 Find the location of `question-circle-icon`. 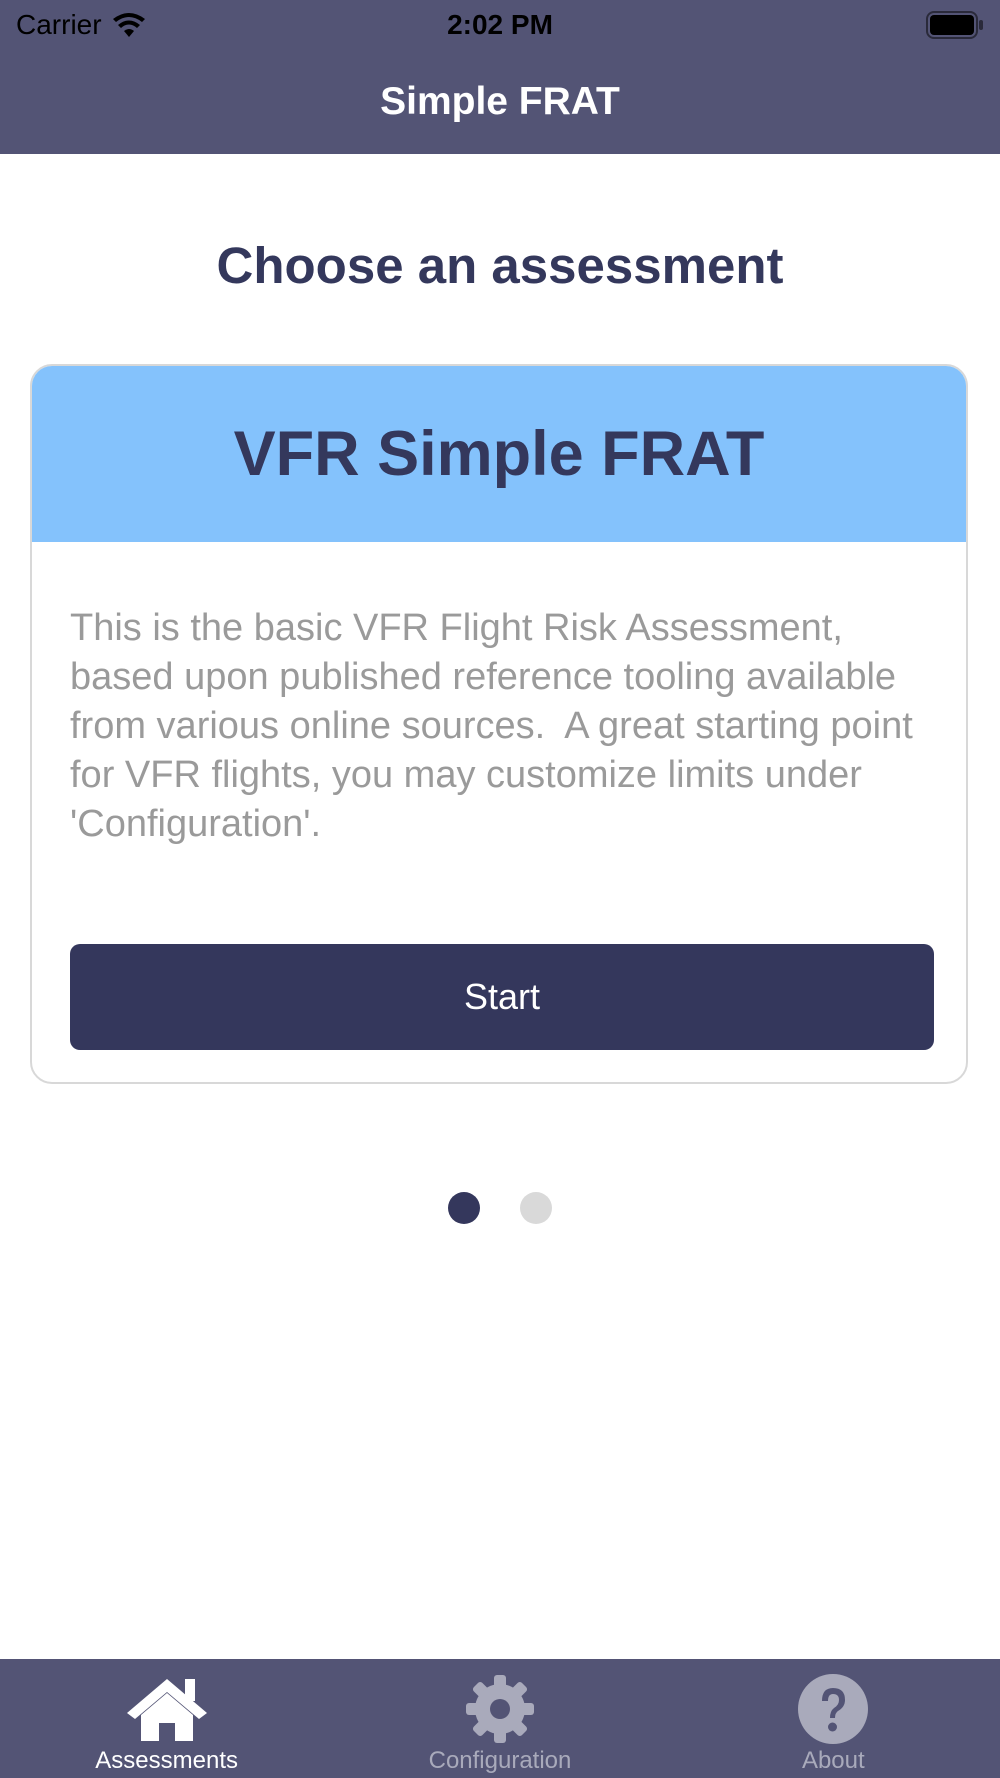

question-circle-icon is located at coordinates (833, 1709).